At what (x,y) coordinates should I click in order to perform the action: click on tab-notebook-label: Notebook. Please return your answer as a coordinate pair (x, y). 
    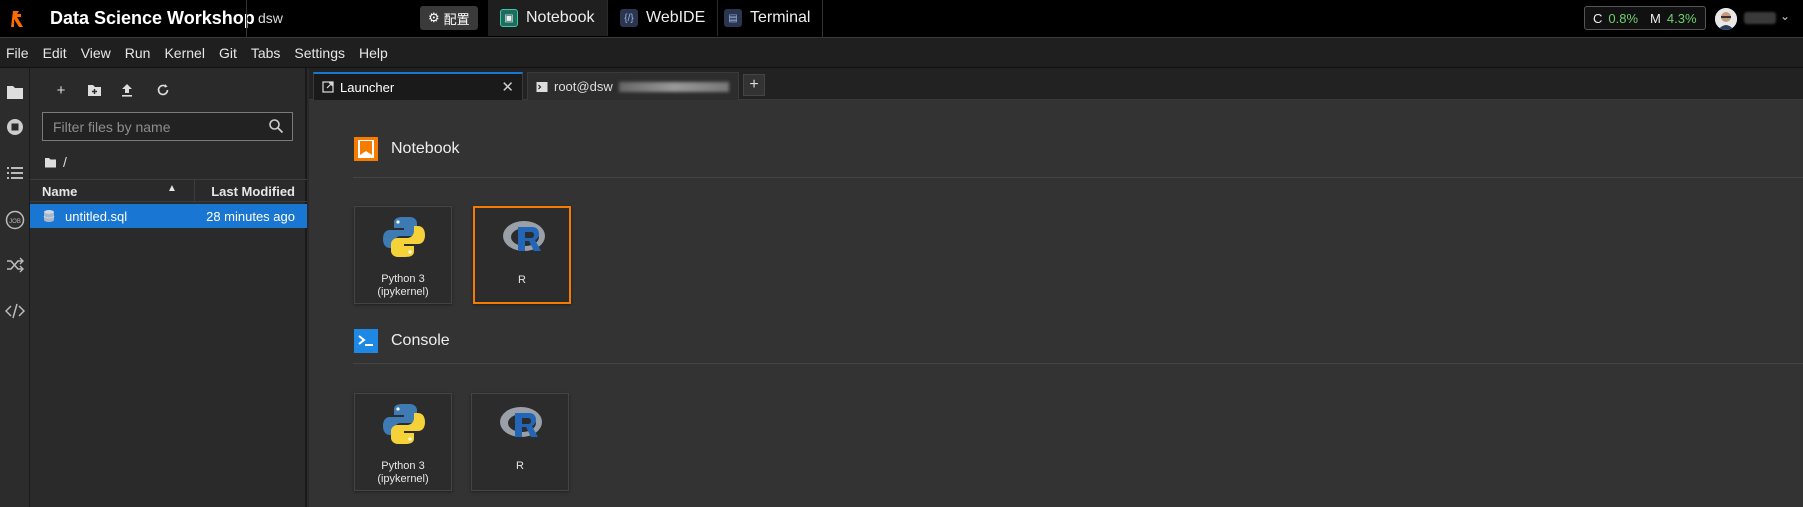
    Looking at the image, I should click on (560, 17).